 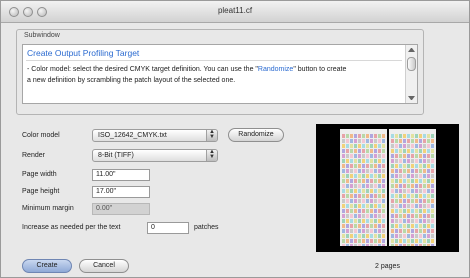 What do you see at coordinates (168, 228) in the screenshot?
I see `increase-field: 0` at bounding box center [168, 228].